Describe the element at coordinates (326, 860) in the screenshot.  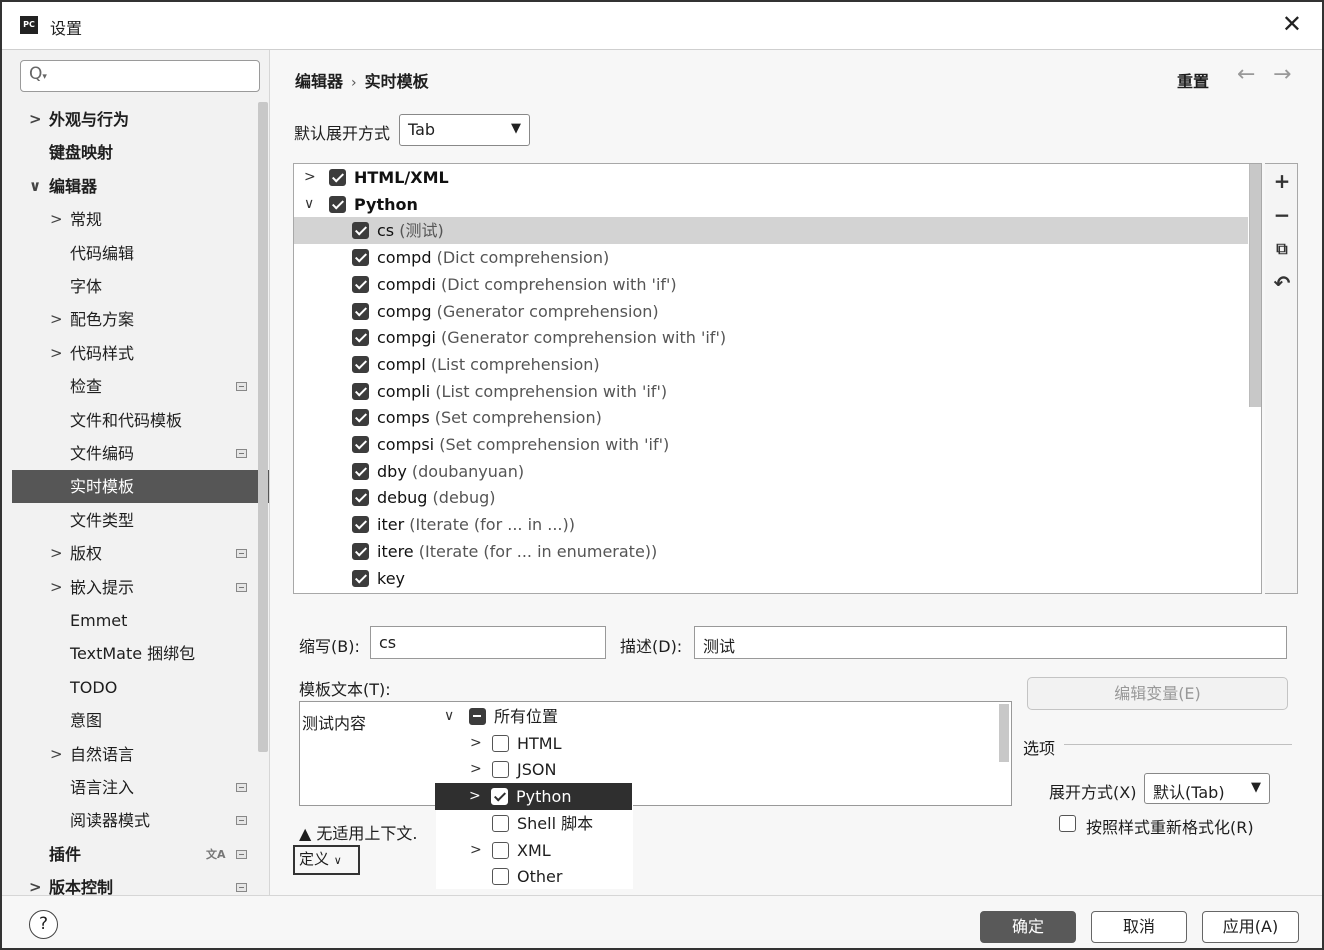
I see `define-context-button: 定义 ∨` at that location.